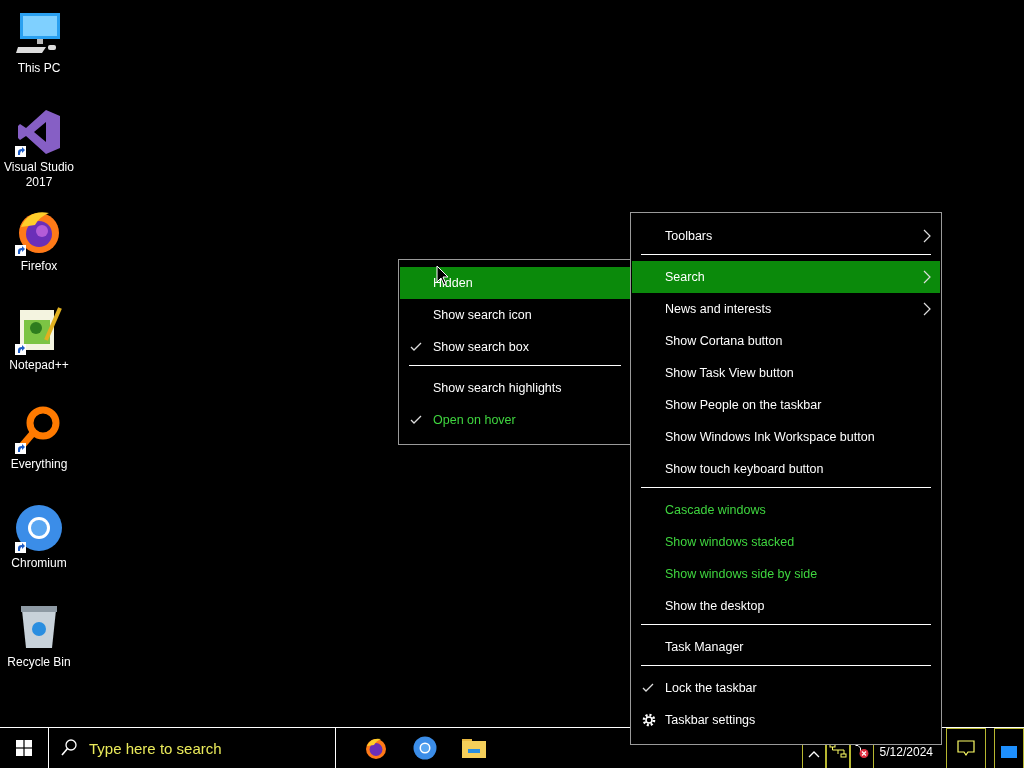  I want to click on menu-item: Lock the taskbar, so click(786, 688).